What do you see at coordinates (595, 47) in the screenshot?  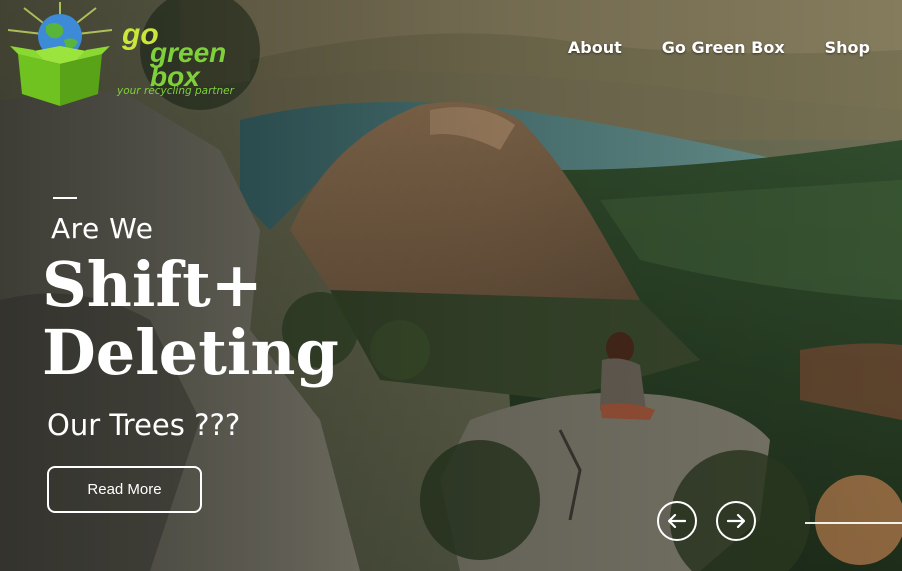 I see `nav-link-about: About` at bounding box center [595, 47].